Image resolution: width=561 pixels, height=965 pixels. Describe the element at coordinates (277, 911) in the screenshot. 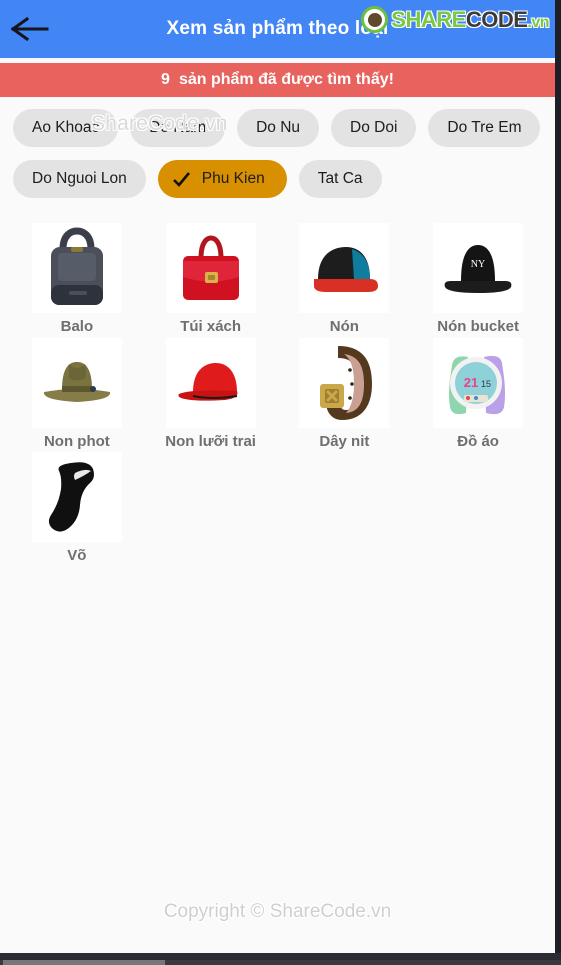

I see `footer-copyright: Copyright © ShareCode.vn` at that location.